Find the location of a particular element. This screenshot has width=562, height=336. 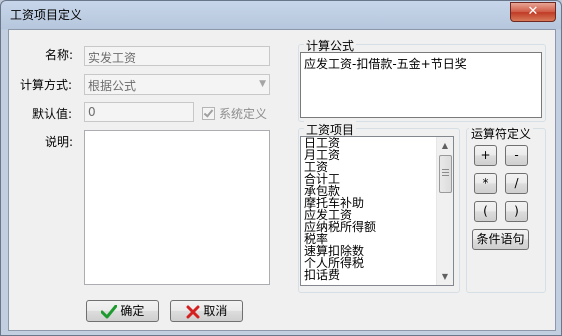

cancel-button: 取消 is located at coordinates (206, 311).